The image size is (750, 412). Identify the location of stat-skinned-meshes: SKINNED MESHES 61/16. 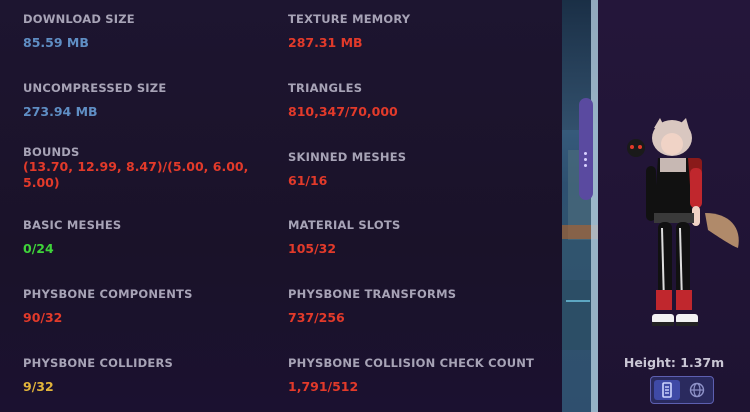
(347, 169).